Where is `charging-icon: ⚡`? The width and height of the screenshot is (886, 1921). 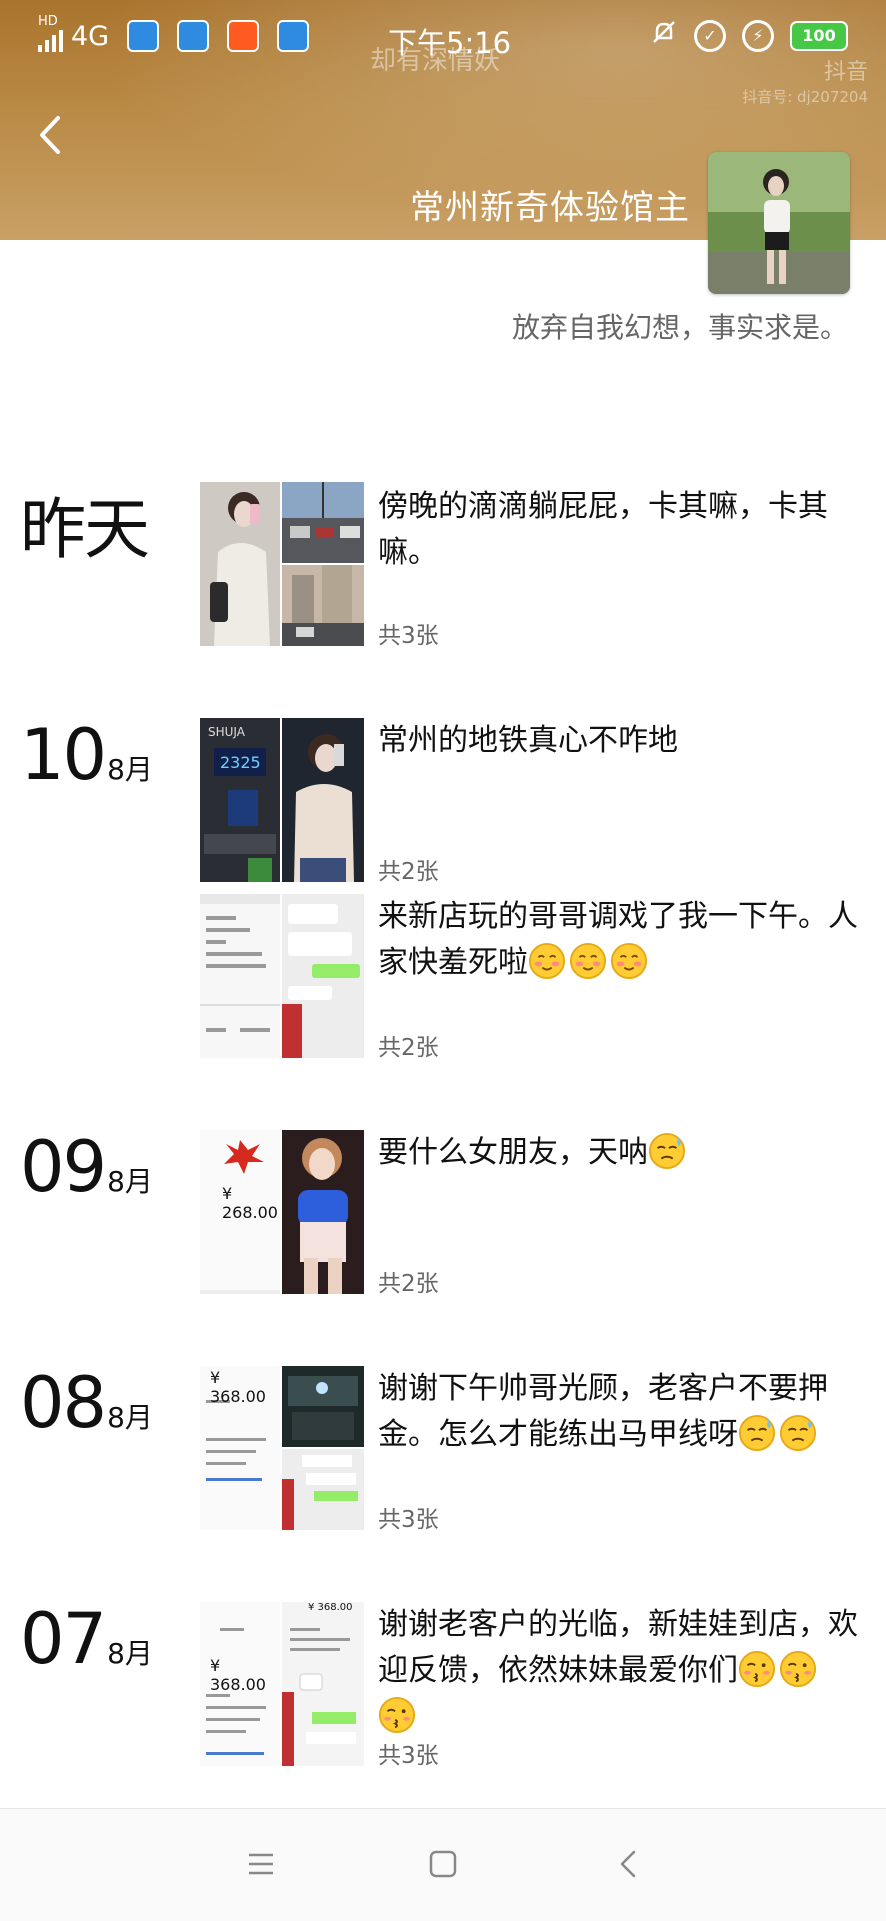
charging-icon: ⚡ is located at coordinates (758, 35).